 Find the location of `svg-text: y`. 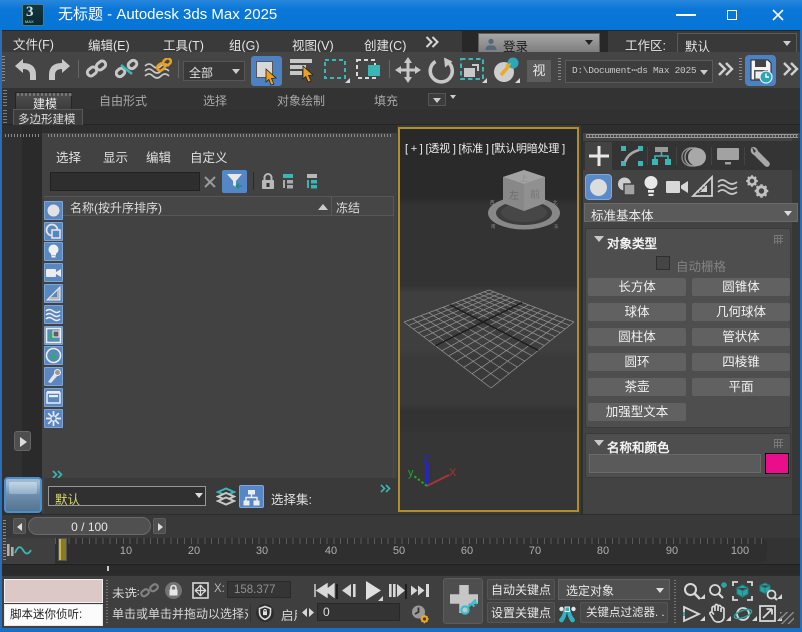

svg-text: y is located at coordinates (411, 473).